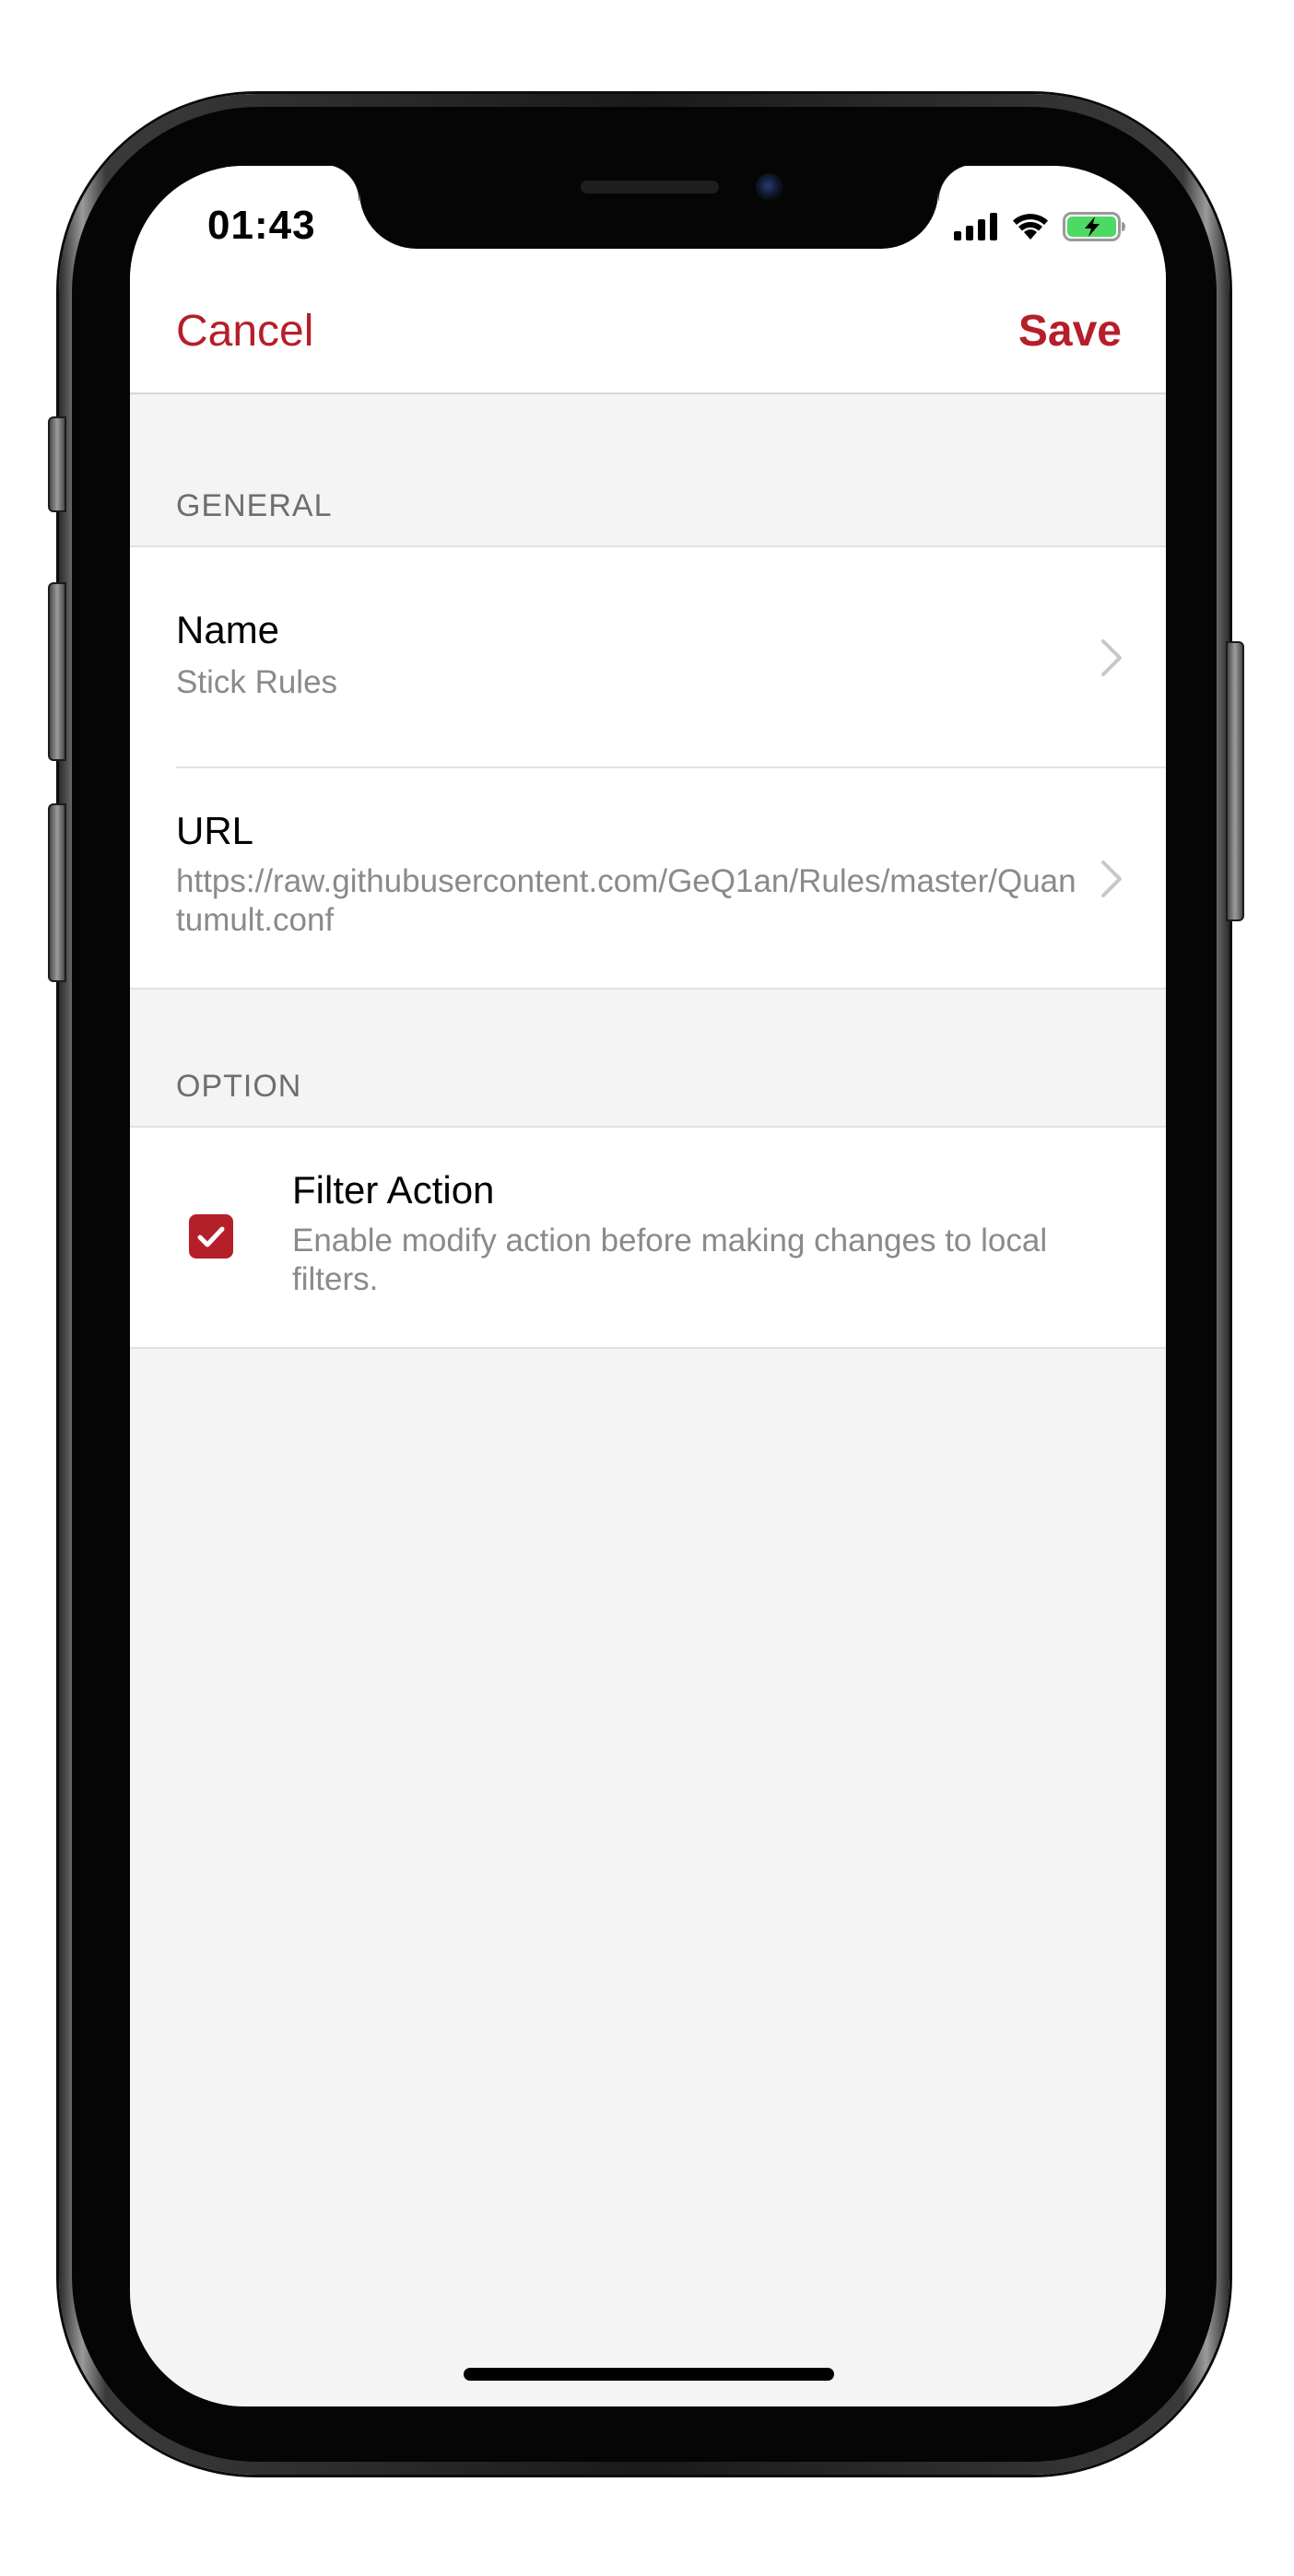 This screenshot has width=1294, height=2576. I want to click on wifi-icon, so click(1030, 229).